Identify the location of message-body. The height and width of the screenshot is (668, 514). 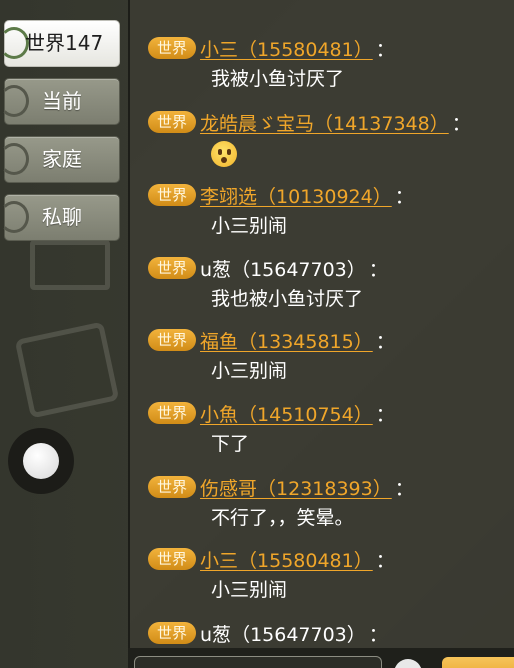
(329, 153).